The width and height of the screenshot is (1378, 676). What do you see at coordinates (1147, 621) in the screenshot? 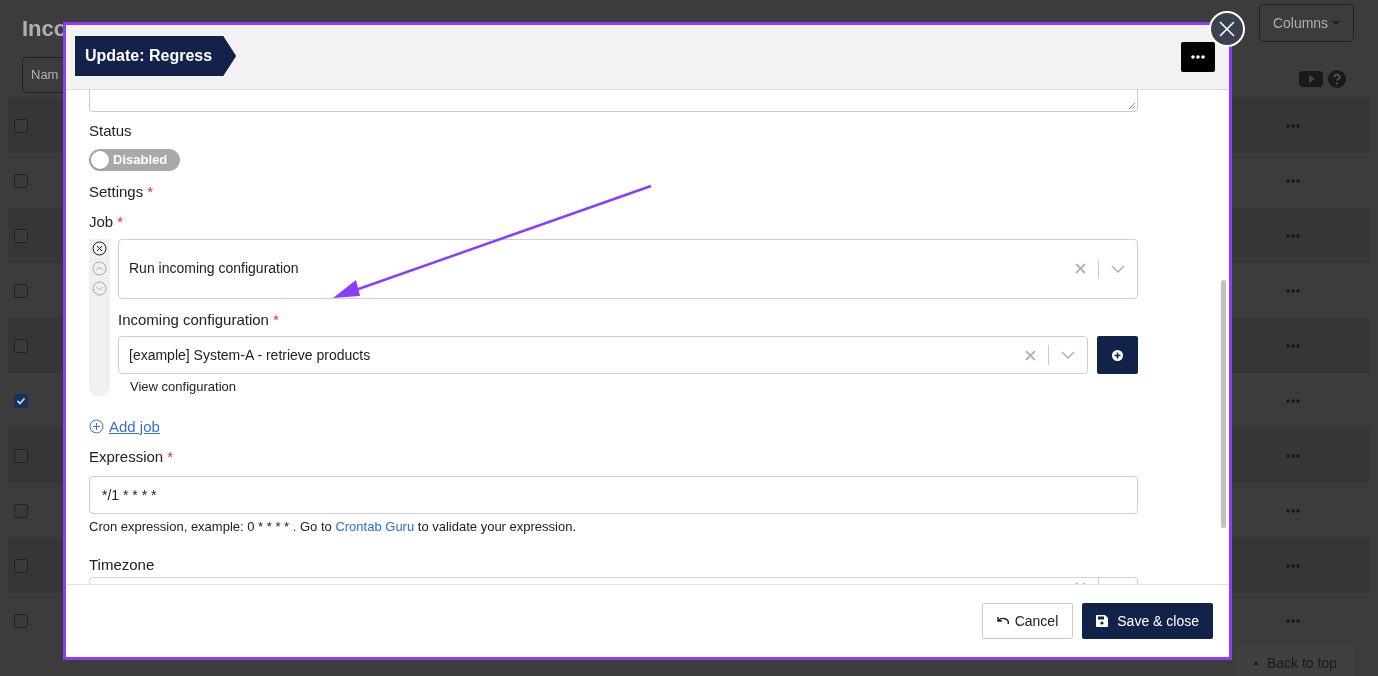
I see `save-close-button: Save & close` at bounding box center [1147, 621].